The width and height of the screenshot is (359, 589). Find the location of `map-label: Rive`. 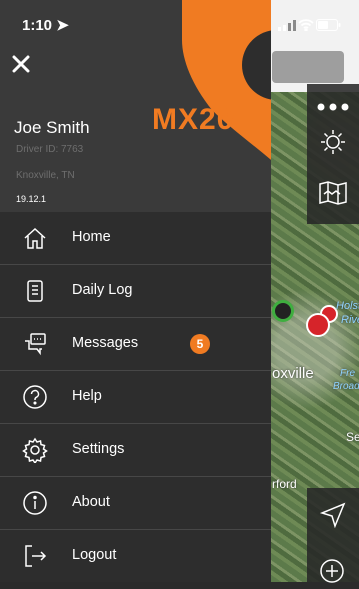

map-label: Rive is located at coordinates (350, 320).